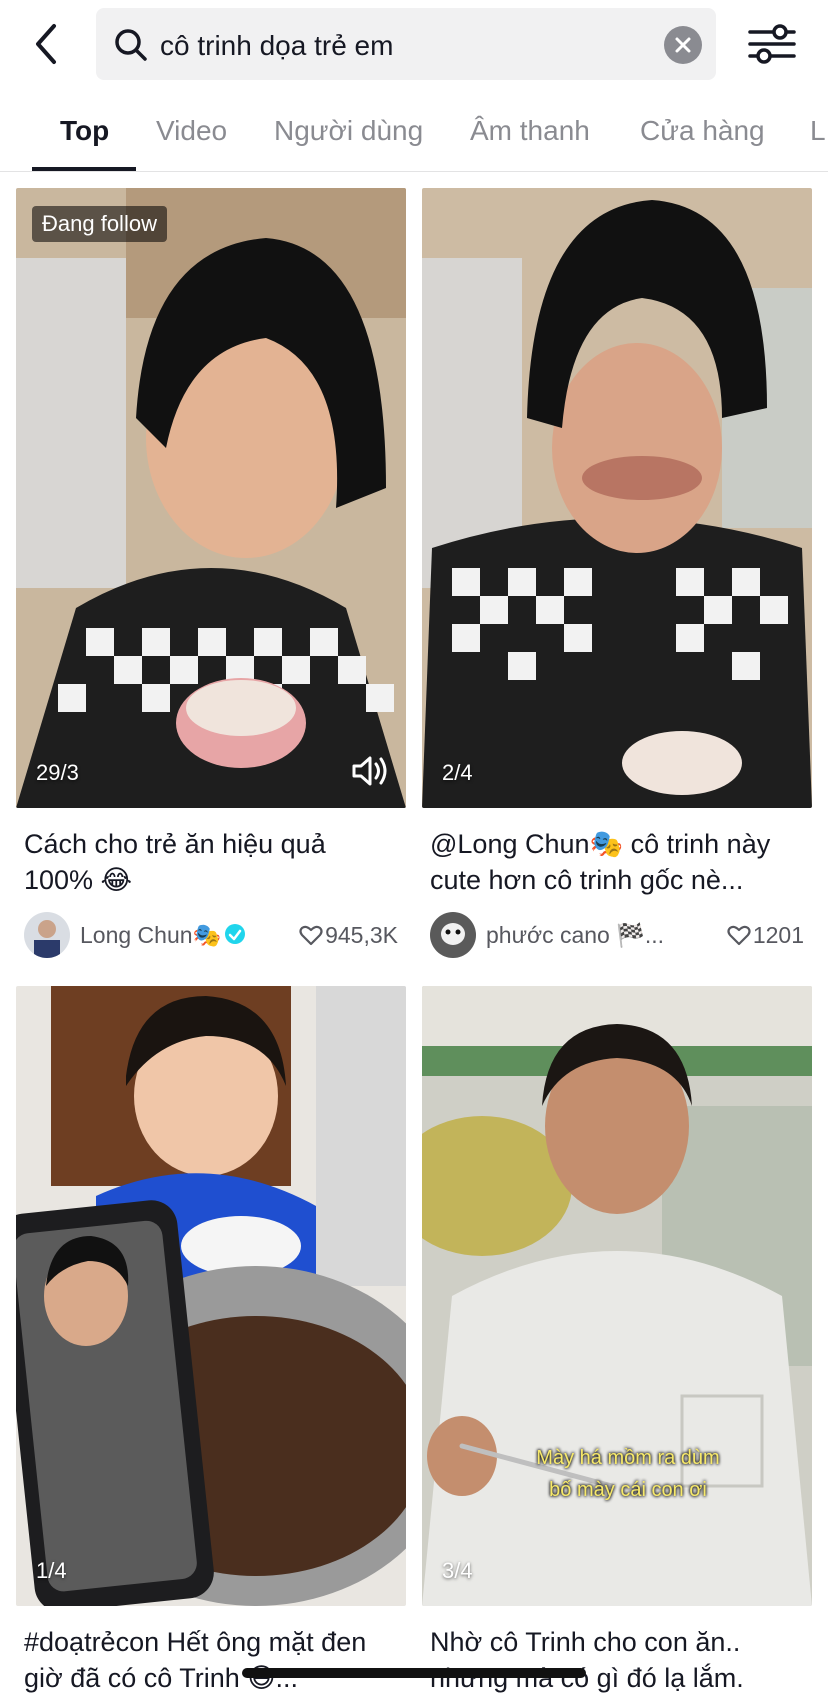 The image size is (828, 1696). I want to click on video-meta: Long Chun🎭 945,3K, so click(211, 936).